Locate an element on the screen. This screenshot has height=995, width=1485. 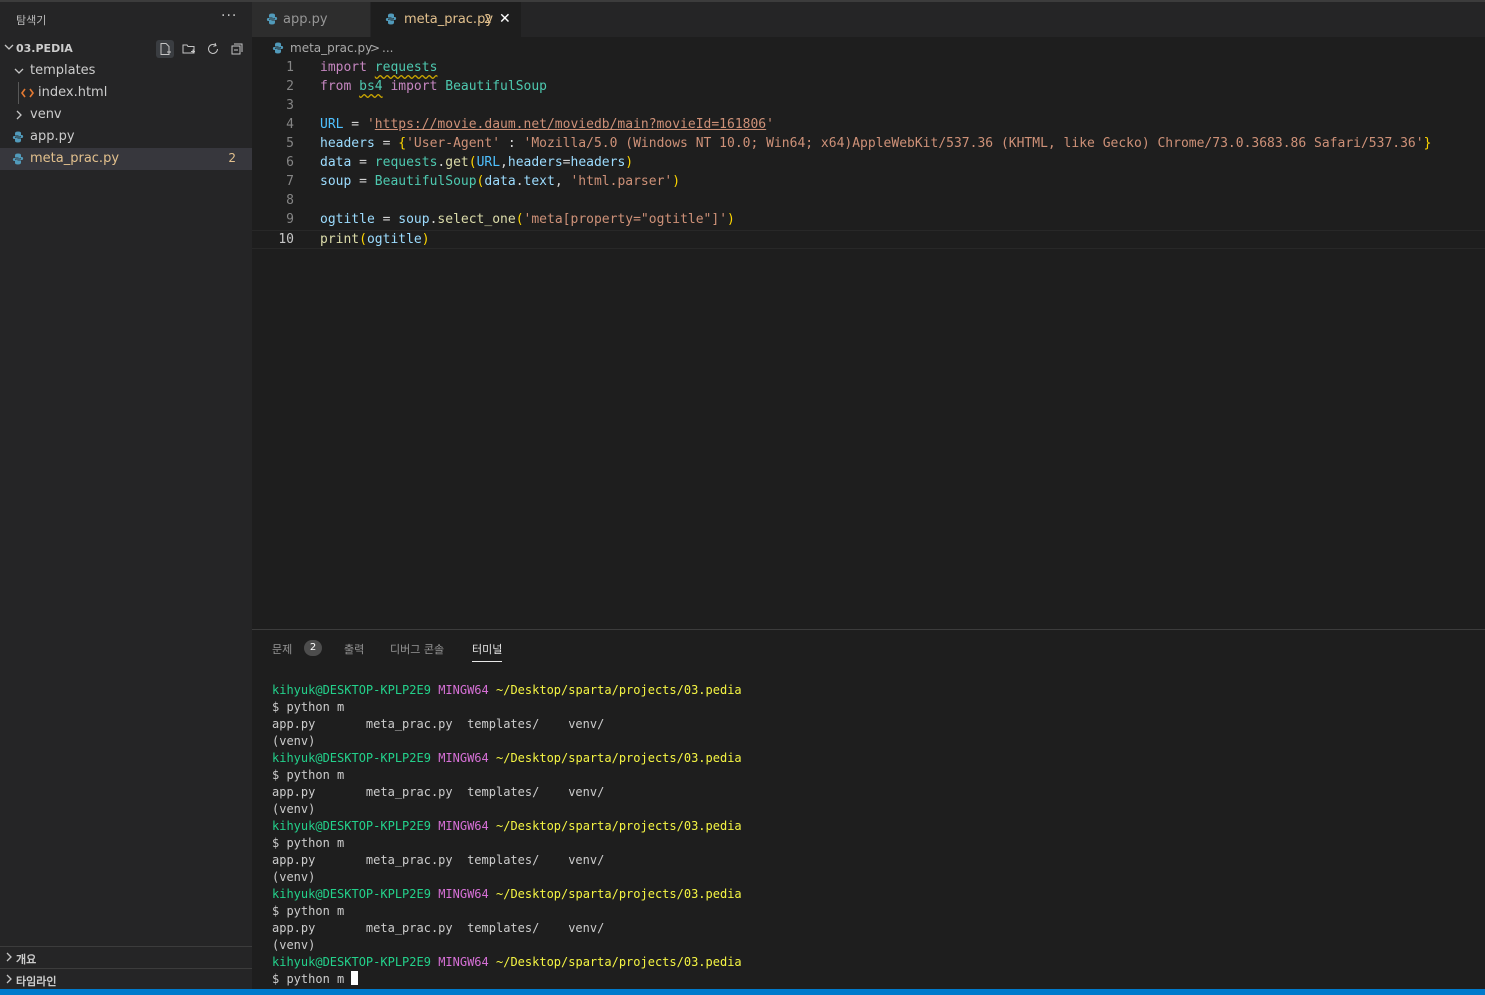
tab-terminal: 터미널 is located at coordinates (487, 651).